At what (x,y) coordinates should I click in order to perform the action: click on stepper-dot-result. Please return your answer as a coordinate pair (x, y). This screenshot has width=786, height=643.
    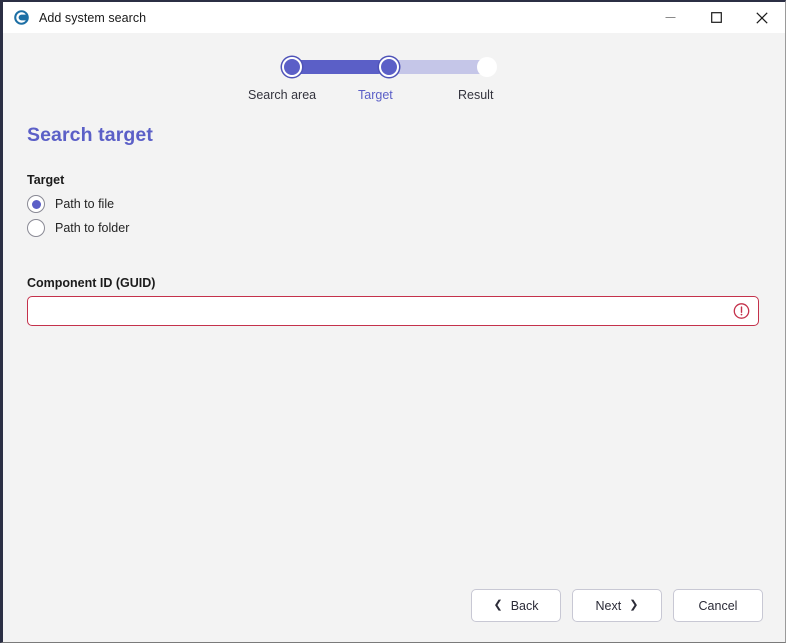
    Looking at the image, I should click on (487, 67).